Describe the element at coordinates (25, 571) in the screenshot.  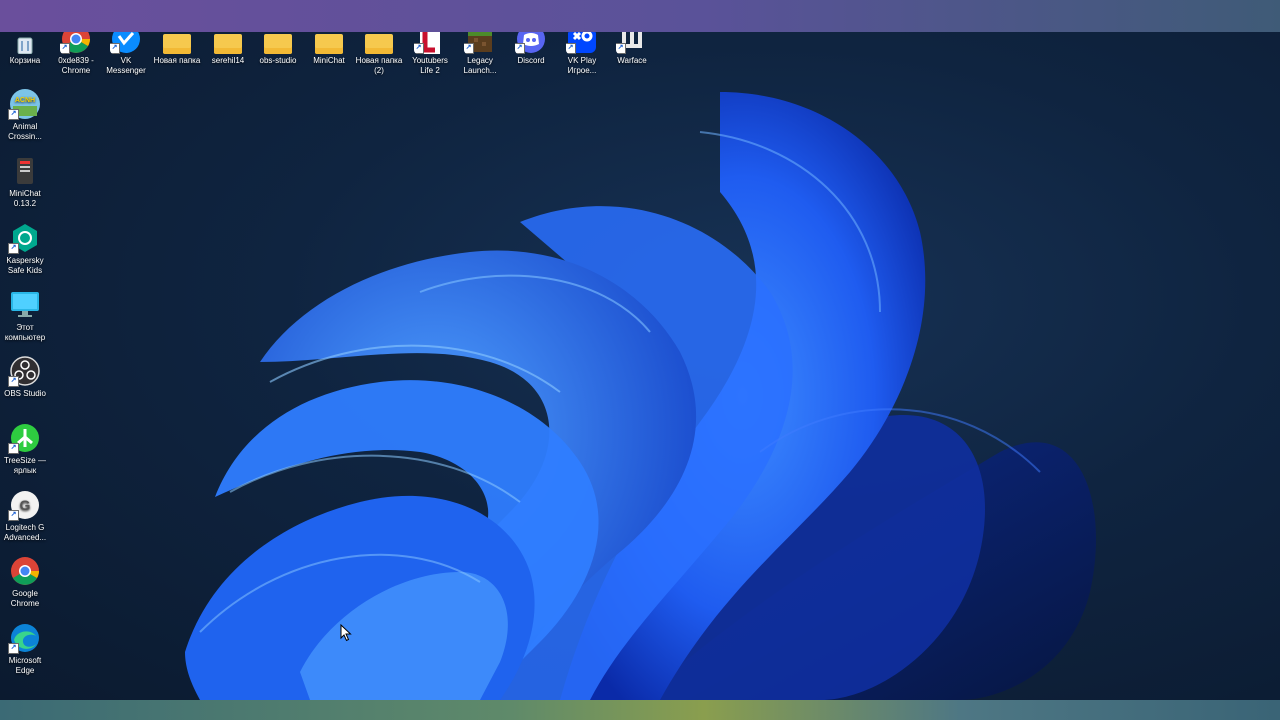
I see `chrome-icon` at that location.